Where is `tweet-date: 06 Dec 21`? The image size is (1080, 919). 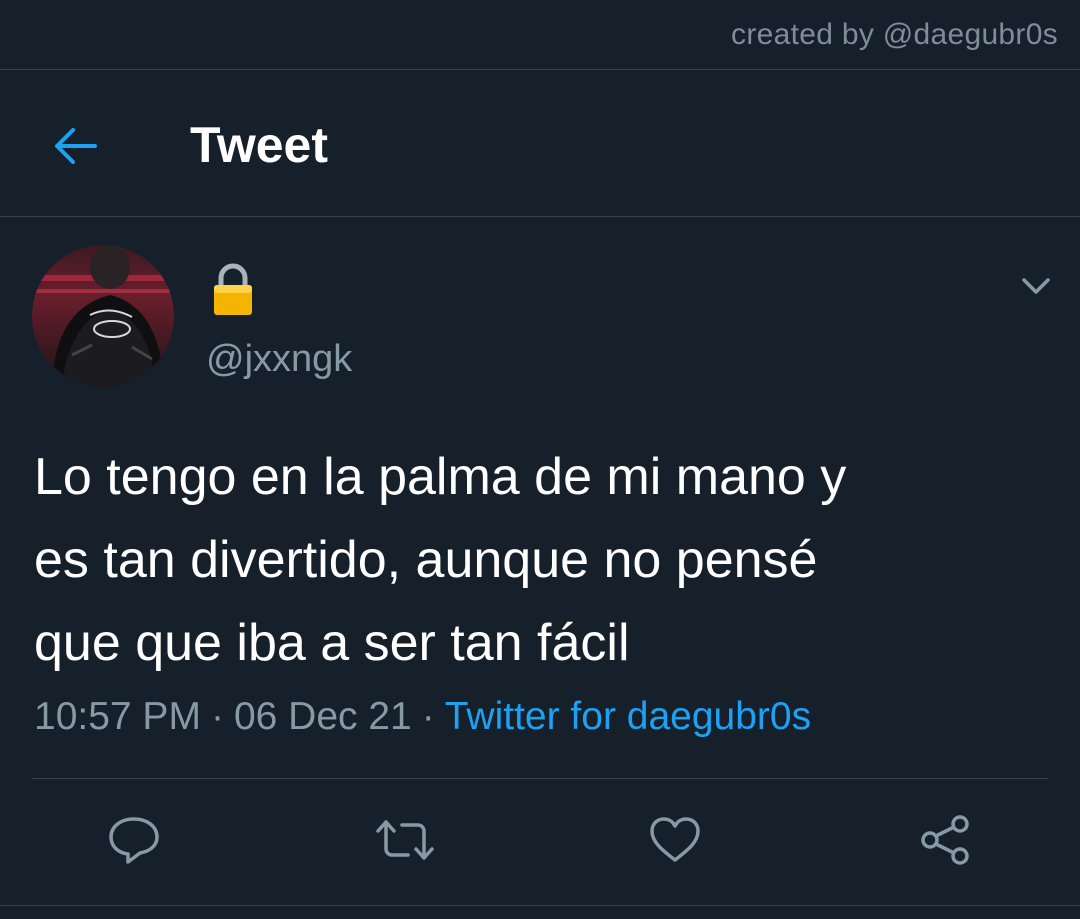 tweet-date: 06 Dec 21 is located at coordinates (322, 716).